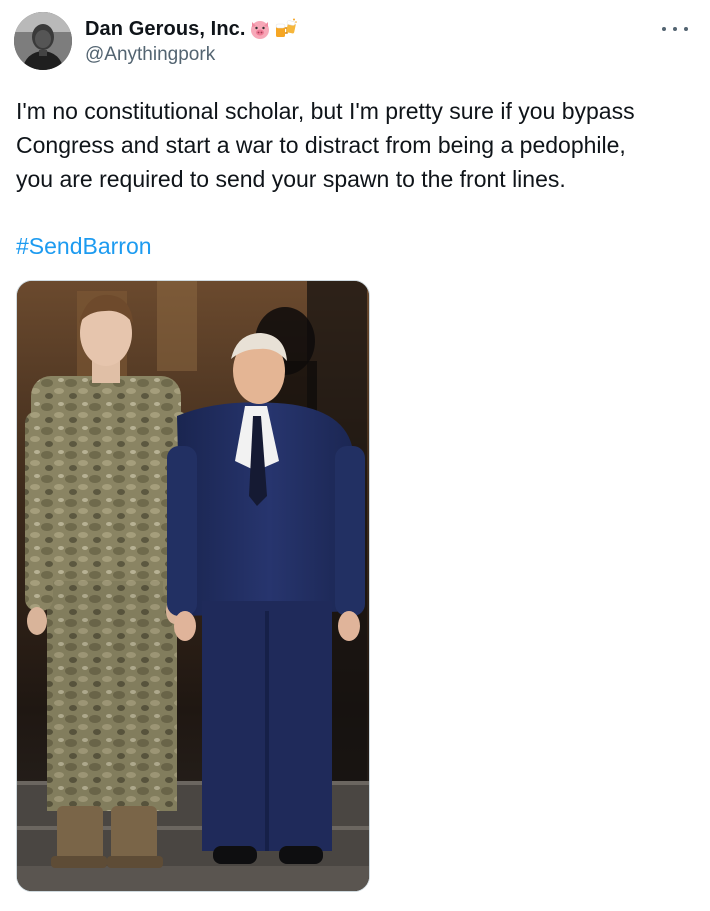  I want to click on hashtag-link: #SendBarron, so click(84, 246).